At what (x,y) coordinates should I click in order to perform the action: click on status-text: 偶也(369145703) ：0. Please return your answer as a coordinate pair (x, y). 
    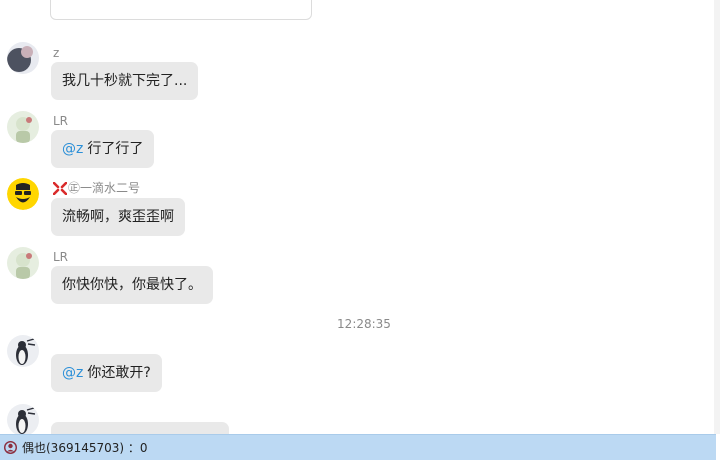
    Looking at the image, I should click on (85, 448).